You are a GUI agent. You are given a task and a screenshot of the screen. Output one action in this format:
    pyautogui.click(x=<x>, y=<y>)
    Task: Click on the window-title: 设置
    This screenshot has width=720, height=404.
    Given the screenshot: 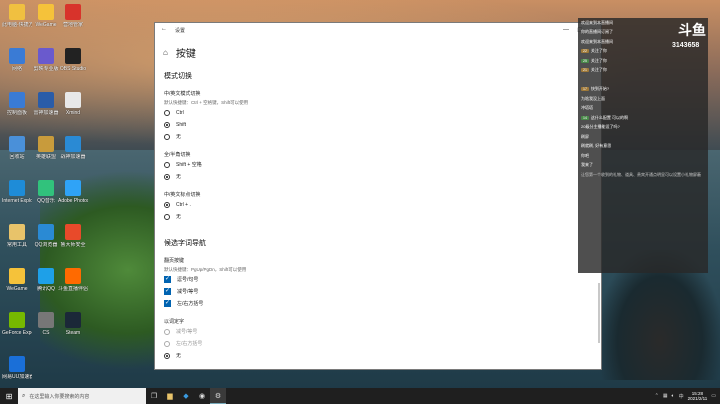 What is the action you would take?
    pyautogui.click(x=180, y=30)
    